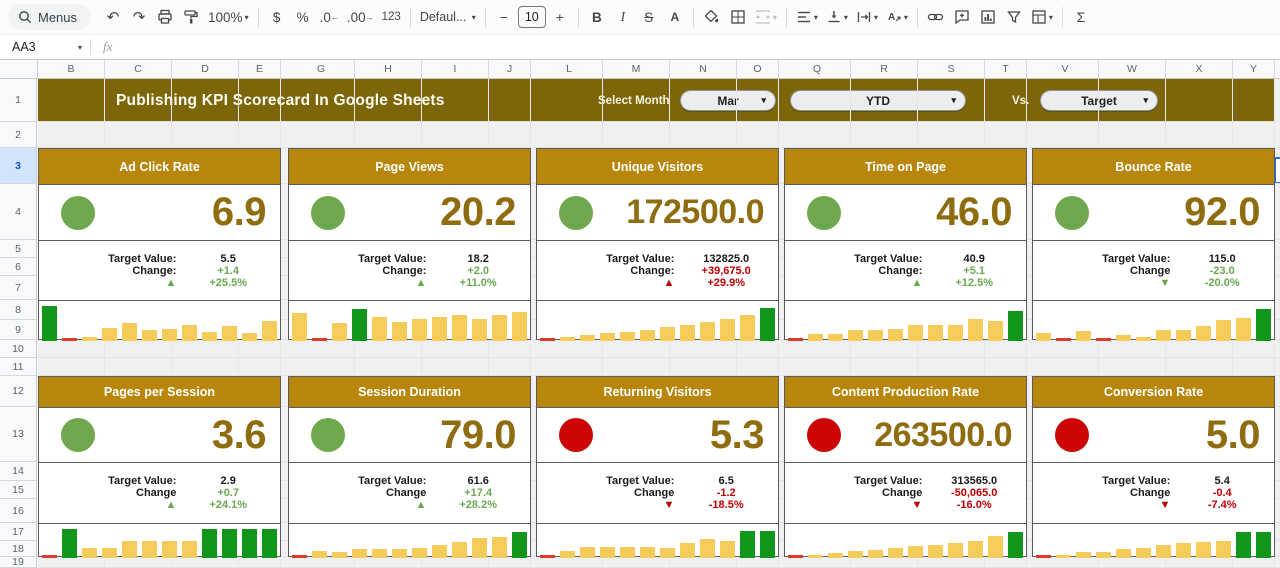  I want to click on row-header-15: 15, so click(18, 490).